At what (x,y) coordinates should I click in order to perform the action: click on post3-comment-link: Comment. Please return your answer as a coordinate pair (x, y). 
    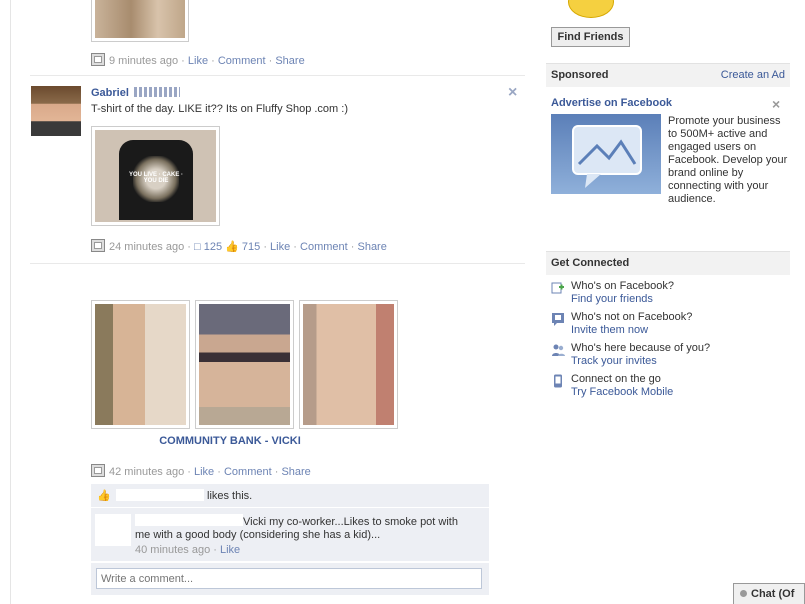
    Looking at the image, I should click on (248, 472).